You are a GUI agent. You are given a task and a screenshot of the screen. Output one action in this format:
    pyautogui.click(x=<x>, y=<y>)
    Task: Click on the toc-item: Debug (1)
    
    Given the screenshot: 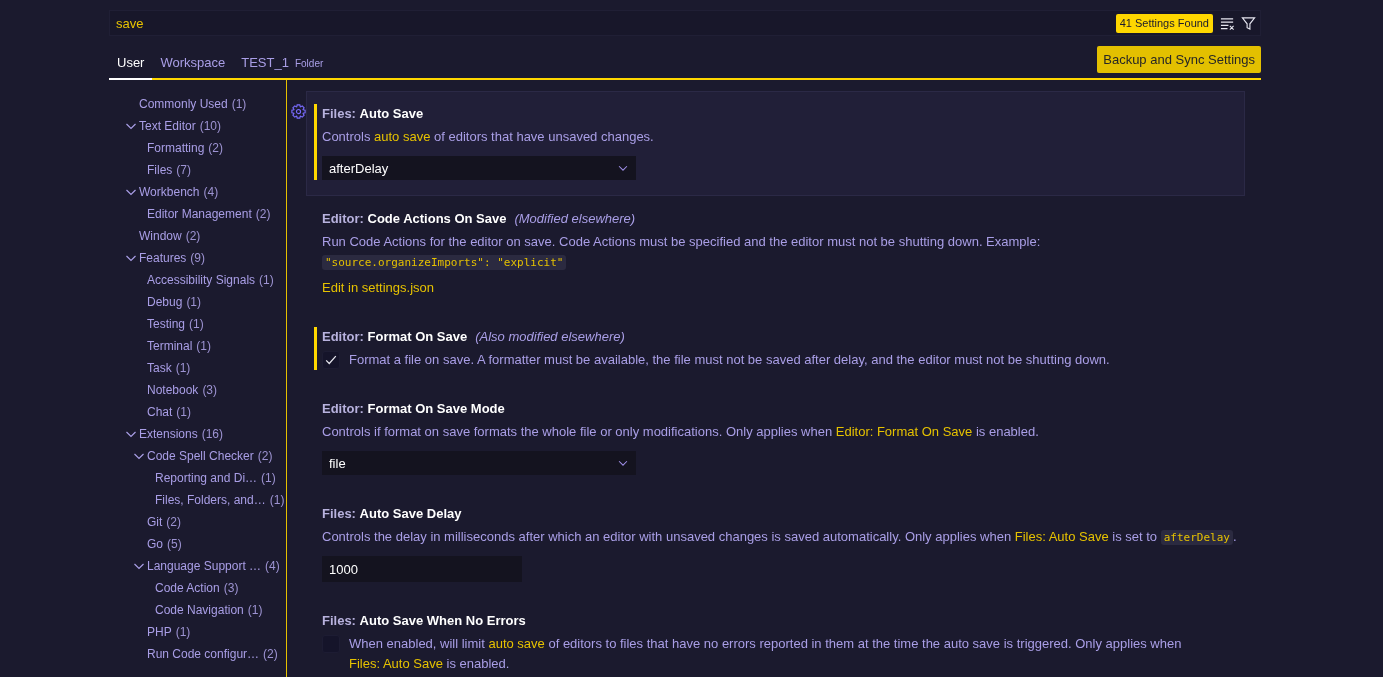 What is the action you would take?
    pyautogui.click(x=197, y=302)
    